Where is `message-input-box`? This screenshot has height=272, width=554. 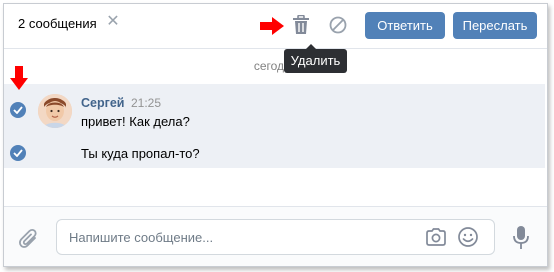 message-input-box is located at coordinates (275, 237).